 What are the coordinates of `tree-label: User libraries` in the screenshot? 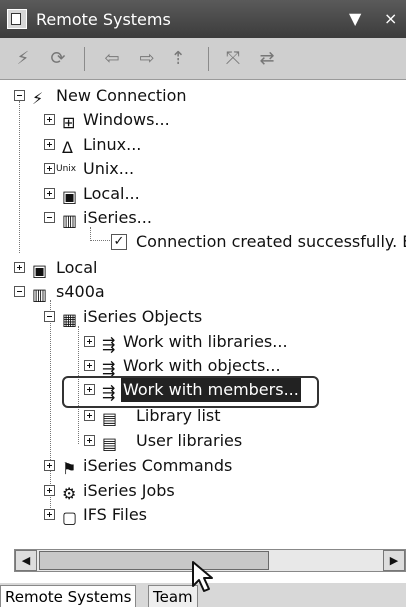 It's located at (189, 440).